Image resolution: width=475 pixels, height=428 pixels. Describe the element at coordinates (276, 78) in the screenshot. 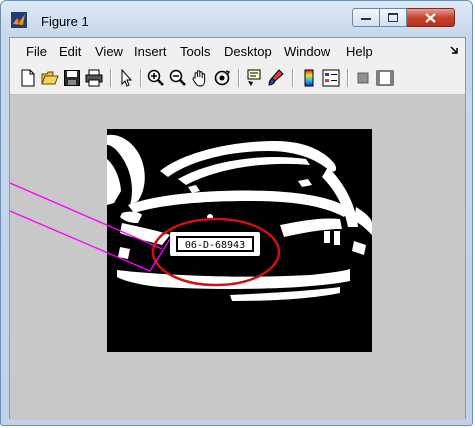

I see `brush-icon` at that location.